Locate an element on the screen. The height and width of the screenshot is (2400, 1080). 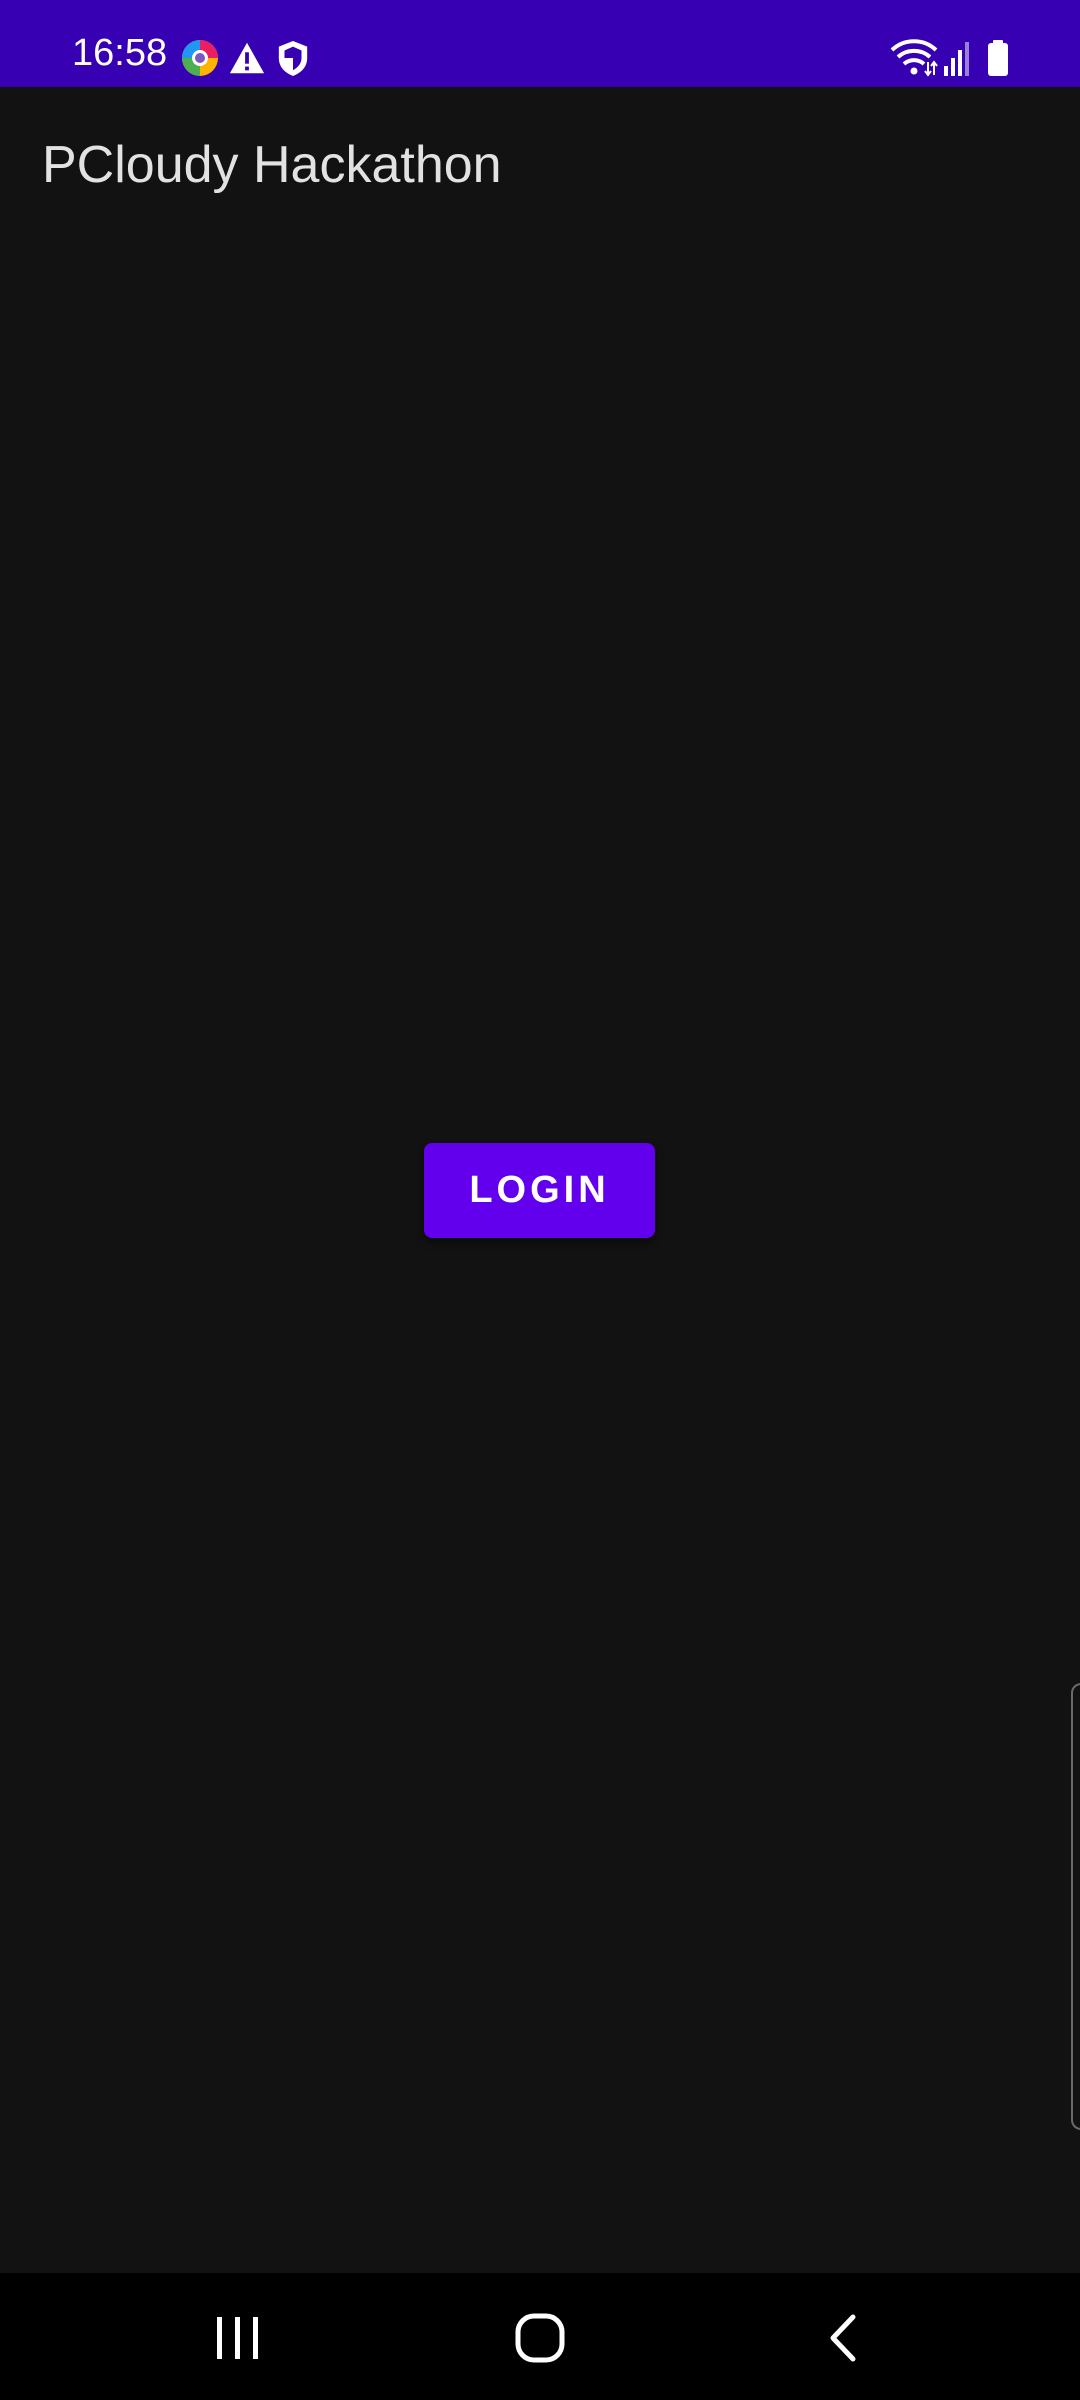
shield-icon is located at coordinates (293, 58).